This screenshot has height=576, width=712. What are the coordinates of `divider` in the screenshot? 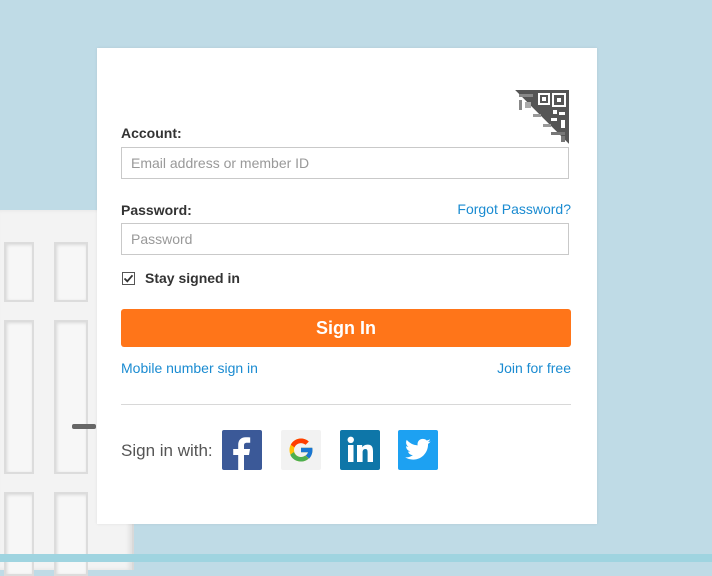 It's located at (346, 404).